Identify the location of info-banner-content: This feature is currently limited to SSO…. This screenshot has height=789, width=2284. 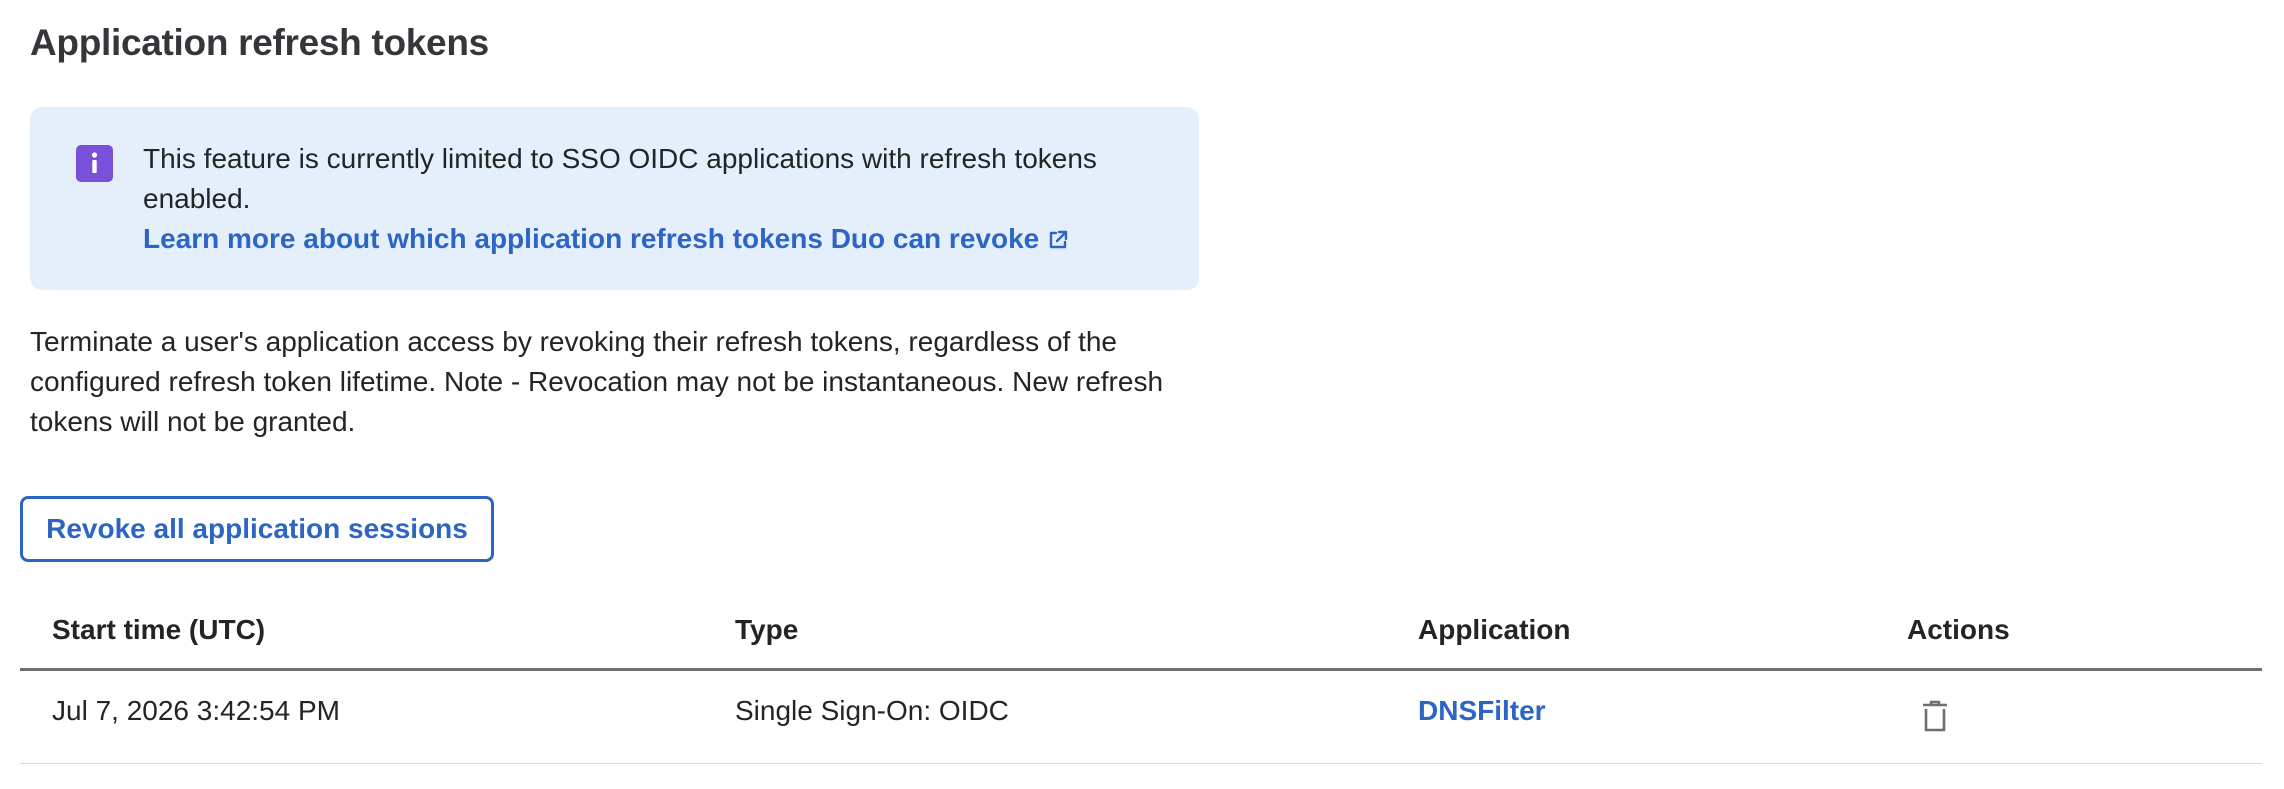
(658, 199).